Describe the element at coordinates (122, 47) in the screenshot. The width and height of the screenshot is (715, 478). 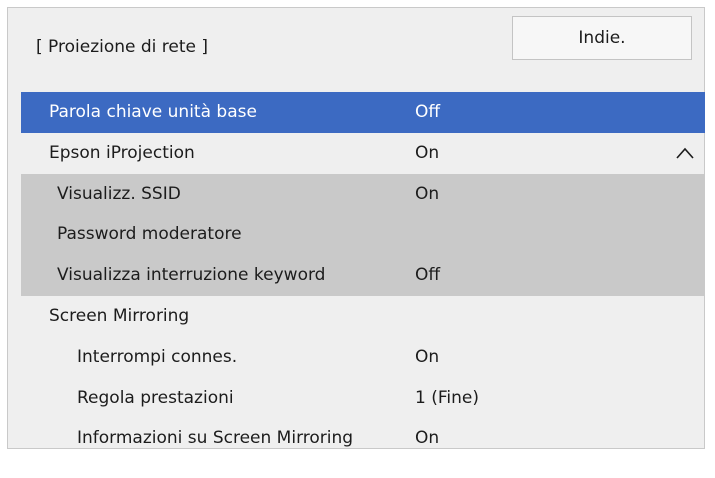
I see `page-title: [ Proiezione di rete ]` at that location.